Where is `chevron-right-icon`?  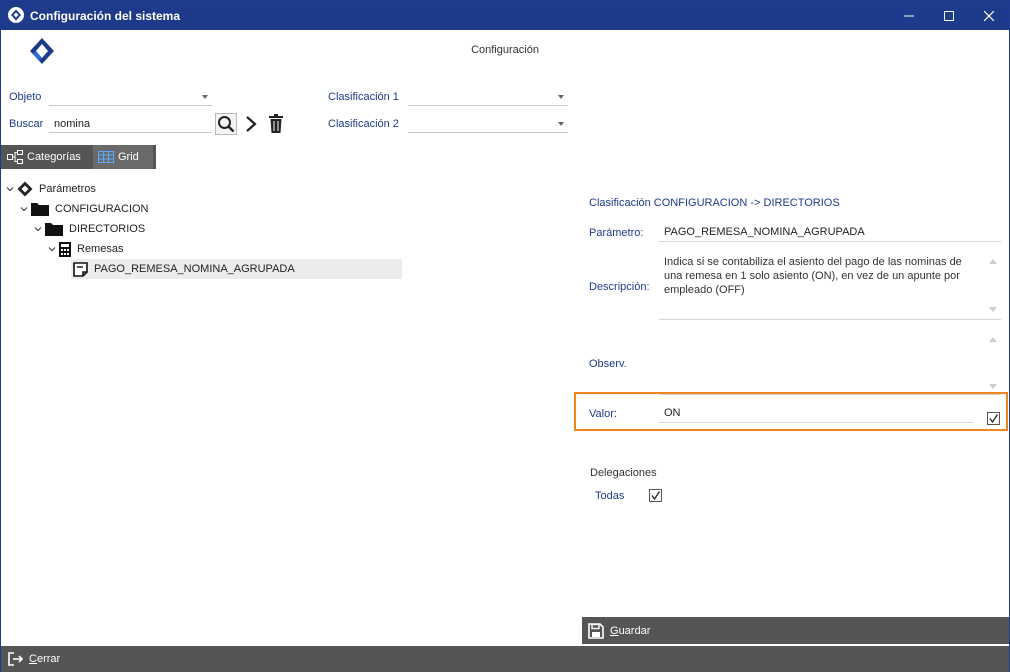 chevron-right-icon is located at coordinates (251, 124).